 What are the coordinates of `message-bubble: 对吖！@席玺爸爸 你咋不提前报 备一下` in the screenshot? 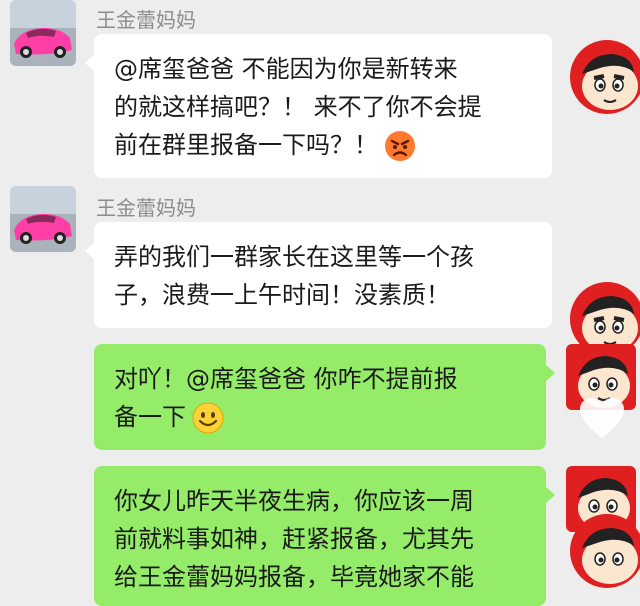 It's located at (324, 397).